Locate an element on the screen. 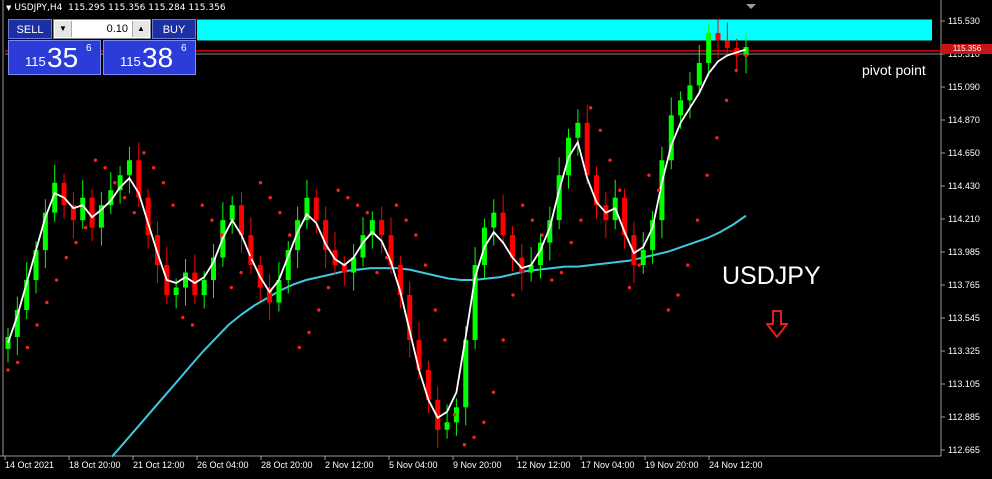 This screenshot has width=992, height=479. lot-size-value: 0.10 is located at coordinates (117, 29).